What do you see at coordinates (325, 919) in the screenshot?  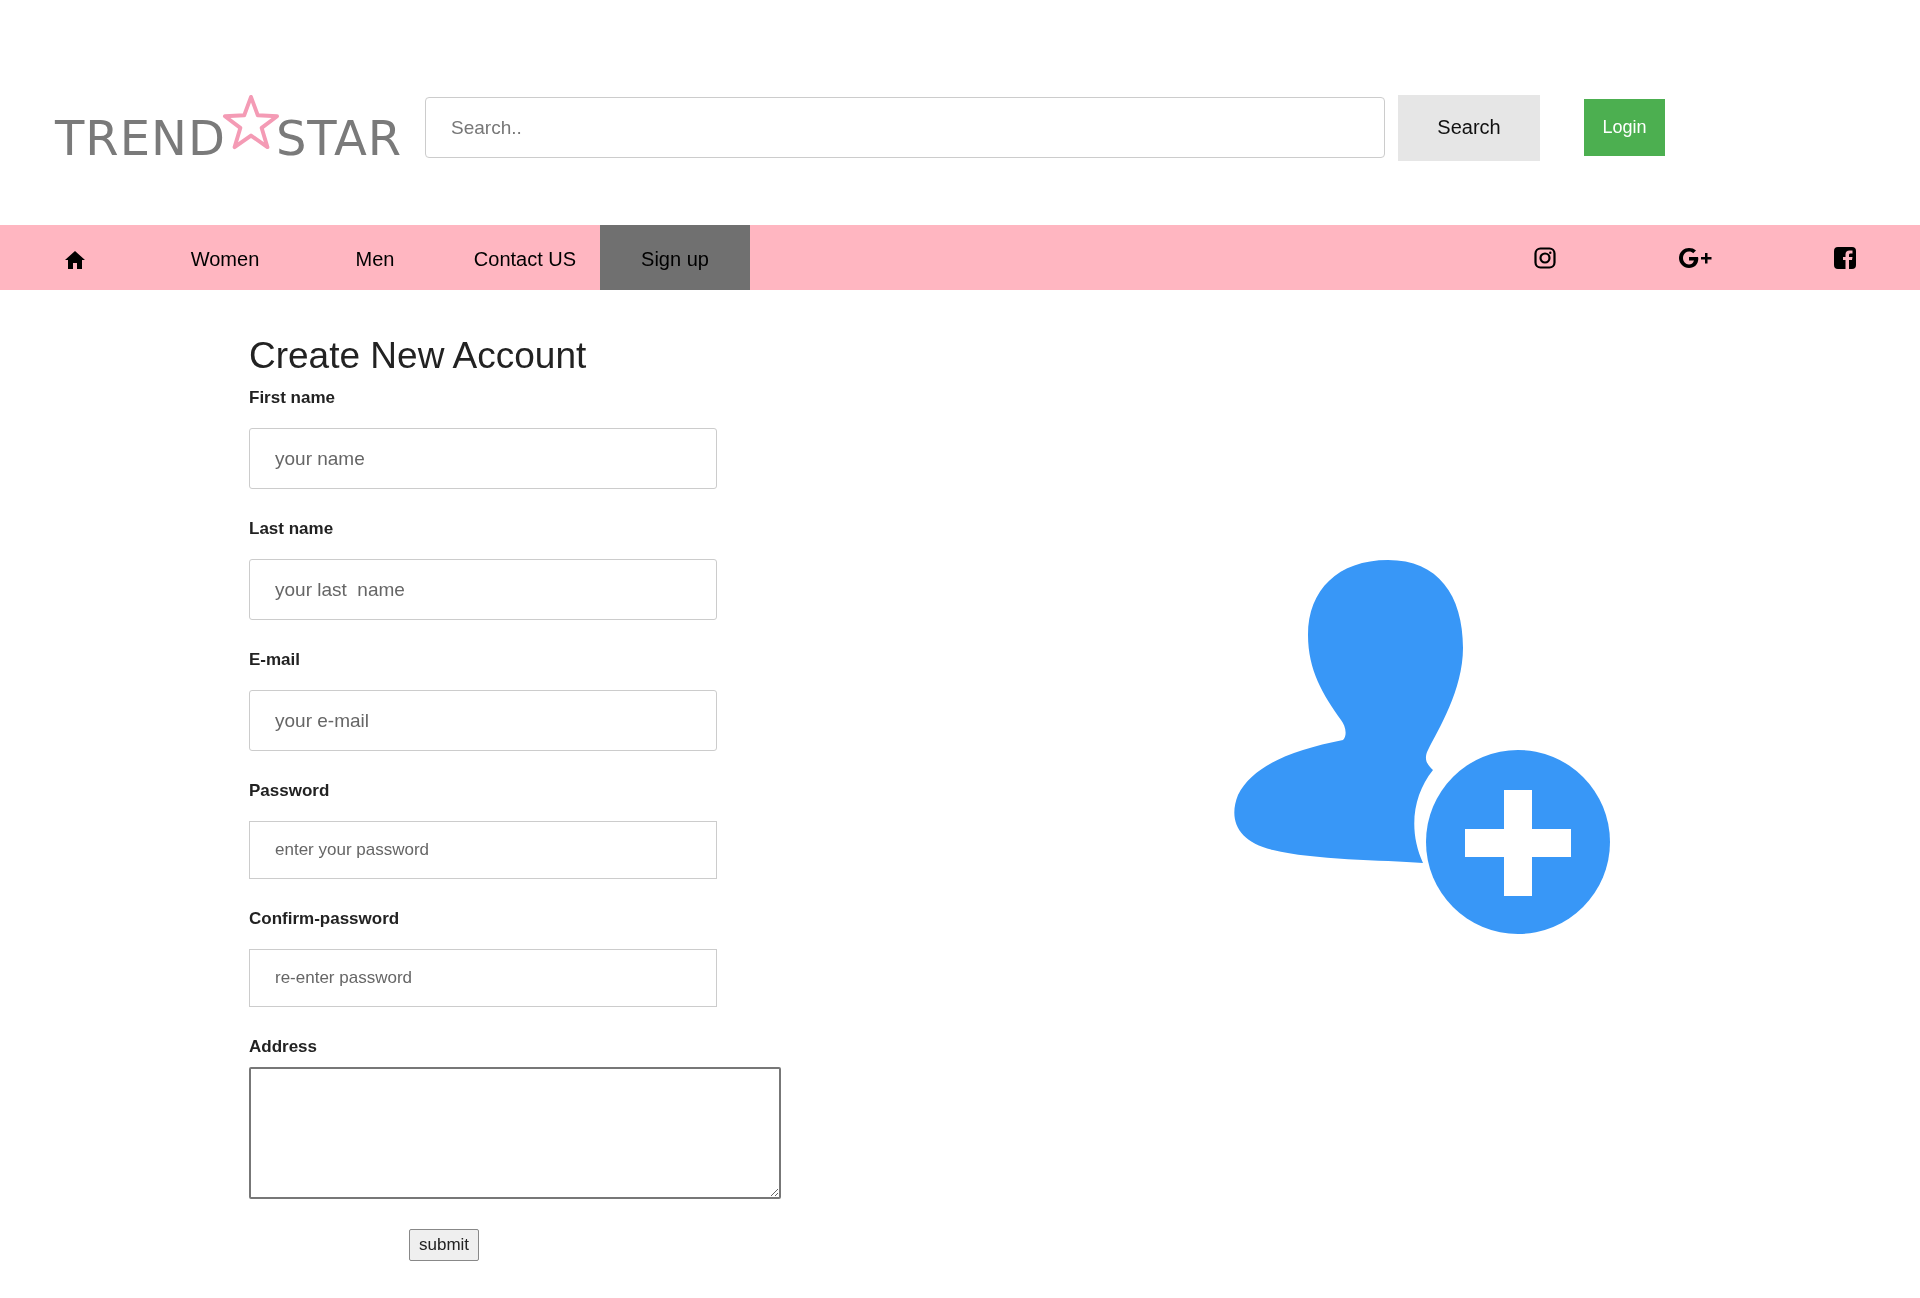 I see `field-label: Confirm-password` at bounding box center [325, 919].